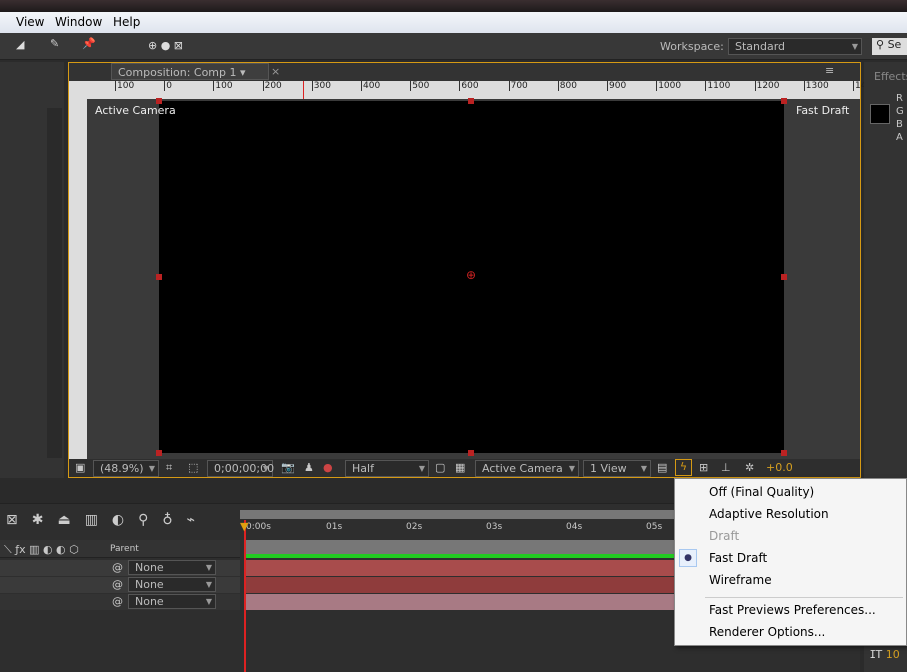 The width and height of the screenshot is (907, 672). I want to click on time-ruler: 0:00s 01s 02s 03s 04s 05s, so click(460, 530).